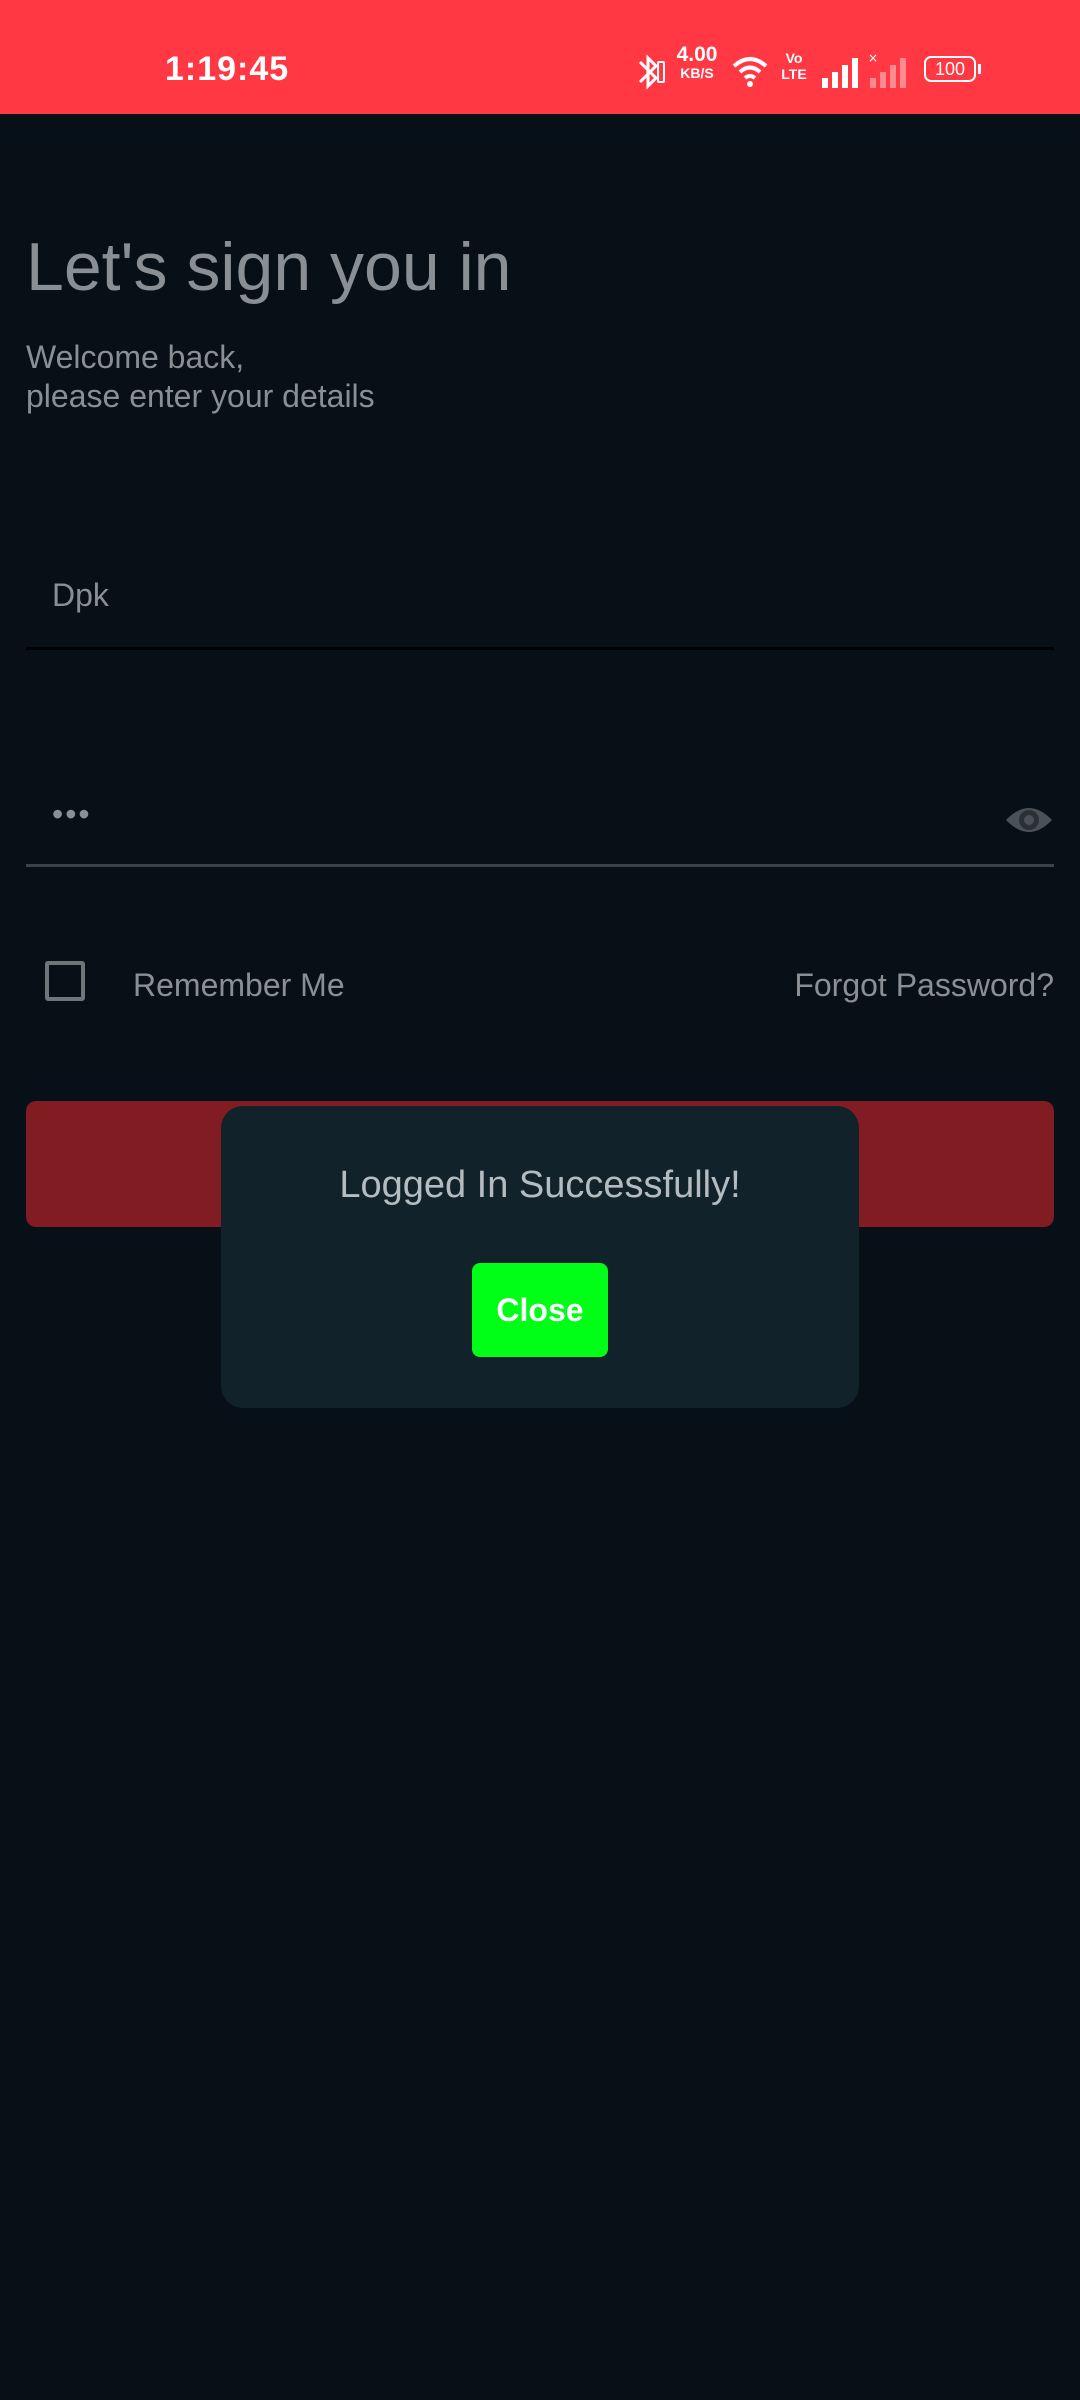 The height and width of the screenshot is (2400, 1080). I want to click on username-field: Dpk, so click(540, 602).